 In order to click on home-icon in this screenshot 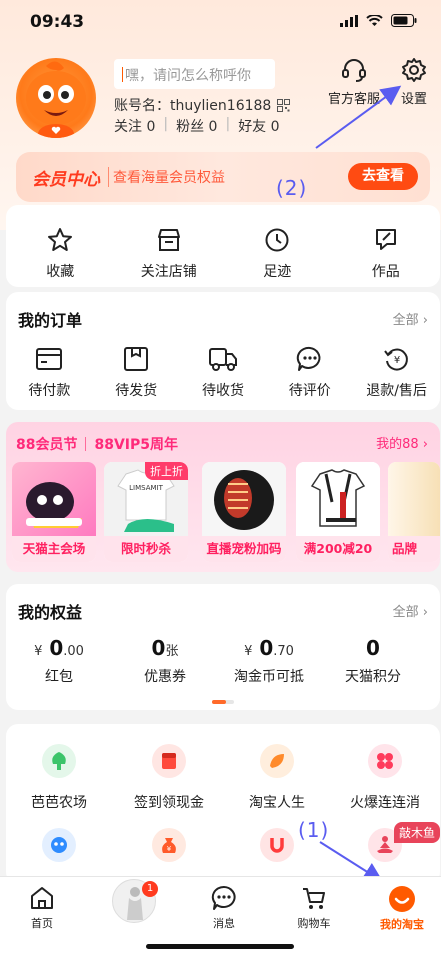, I will do `click(42, 898)`.